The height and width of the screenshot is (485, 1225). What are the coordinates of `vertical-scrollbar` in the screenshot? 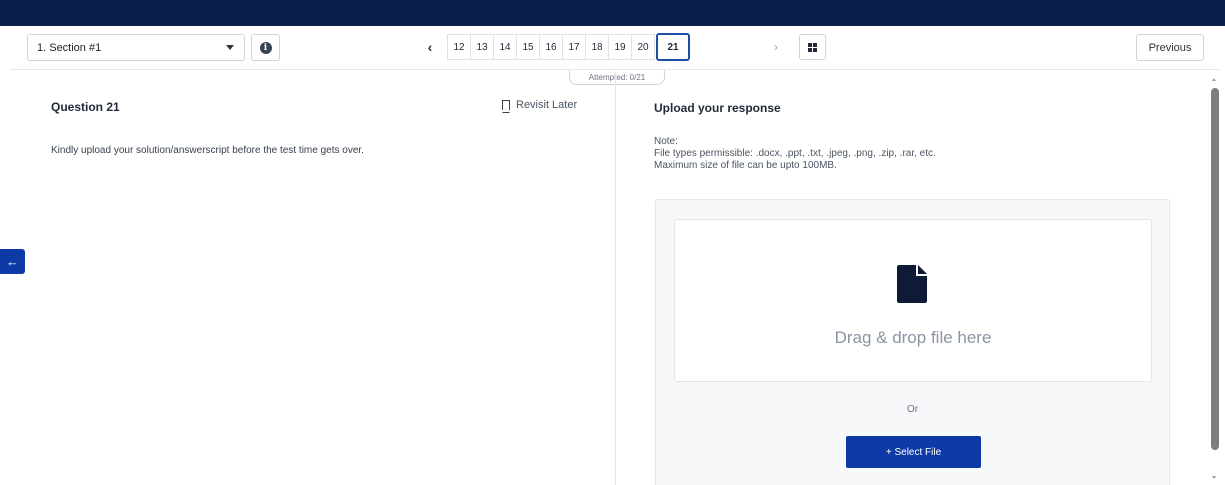 It's located at (1214, 281).